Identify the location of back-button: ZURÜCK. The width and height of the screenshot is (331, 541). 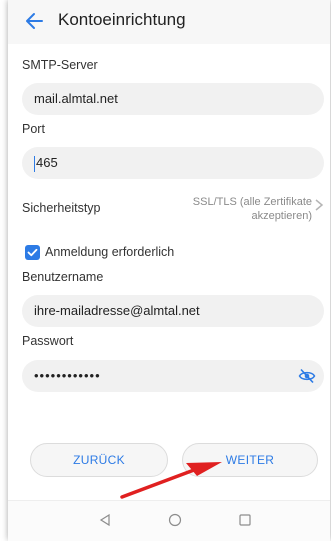
(99, 460).